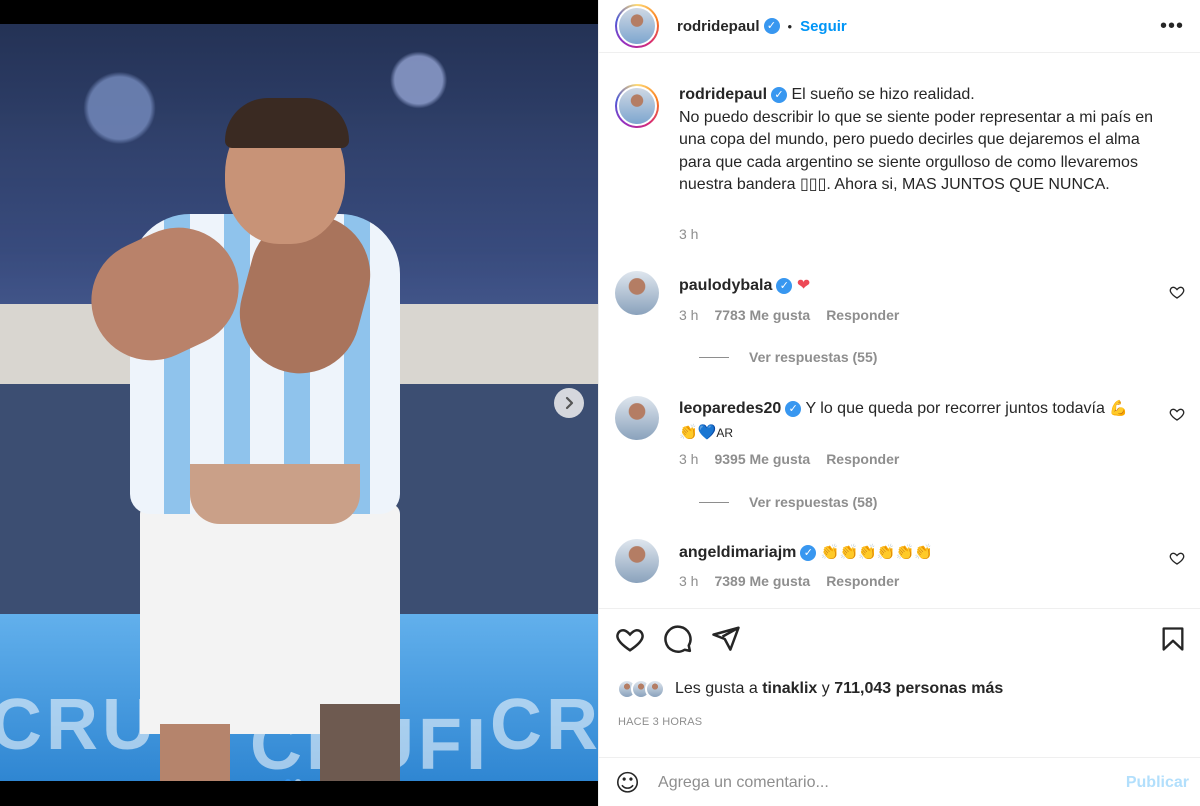 The height and width of the screenshot is (806, 1200). Describe the element at coordinates (716, 688) in the screenshot. I see `likes-prefix: Les gusta a` at that location.